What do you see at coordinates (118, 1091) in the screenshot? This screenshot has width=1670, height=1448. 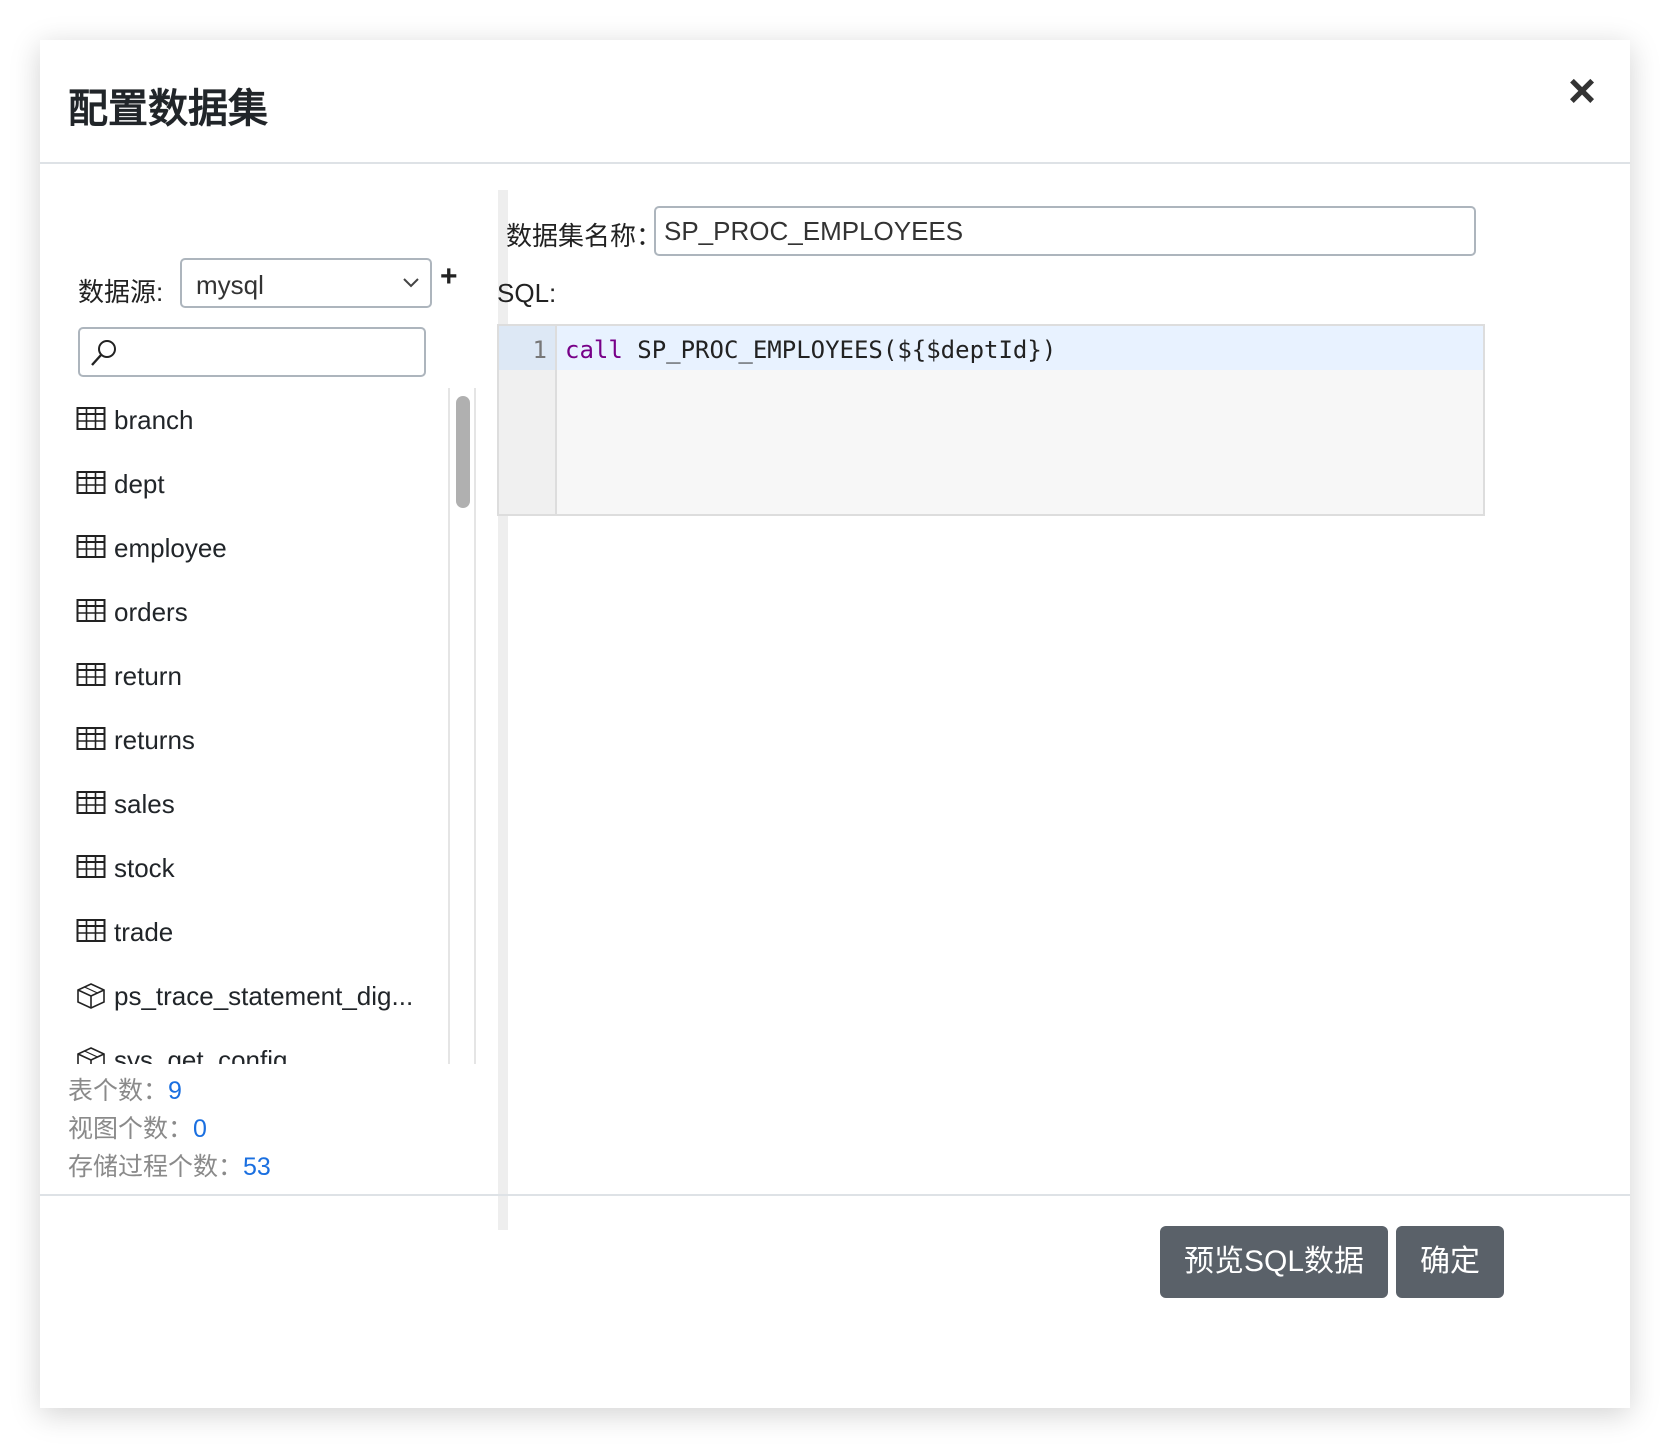 I see `table-count-label: 表个数：` at bounding box center [118, 1091].